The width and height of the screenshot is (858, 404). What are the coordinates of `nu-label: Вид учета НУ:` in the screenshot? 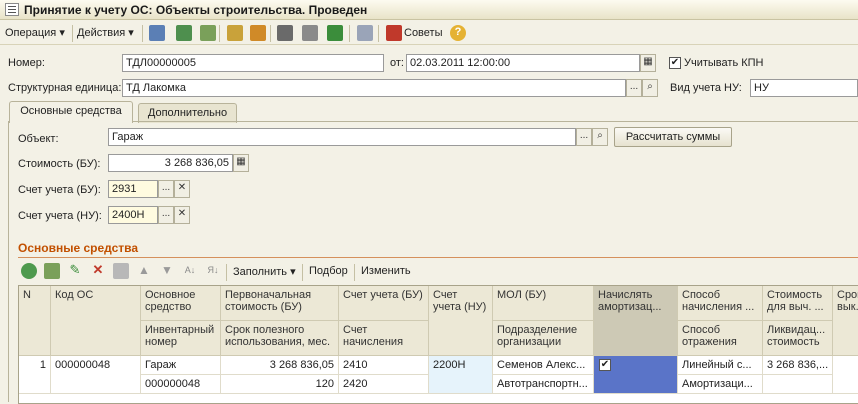 It's located at (706, 88).